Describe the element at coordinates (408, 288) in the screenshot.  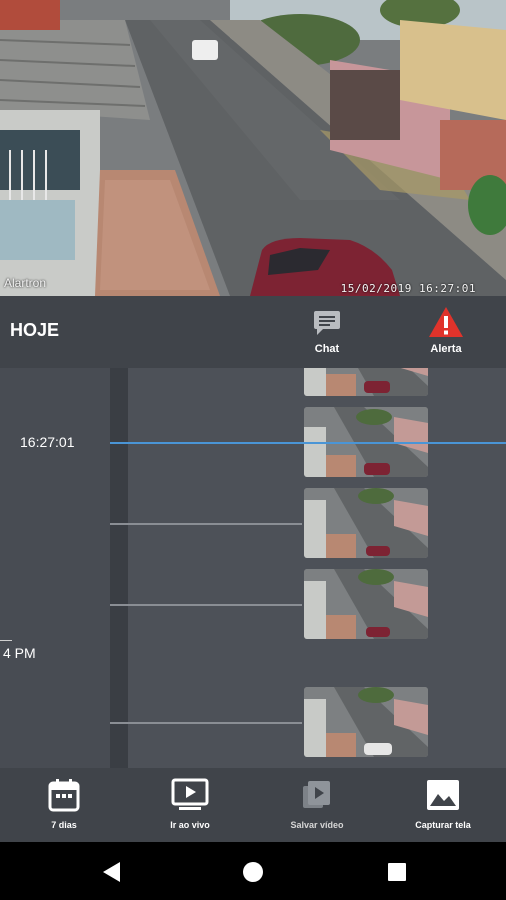
I see `camera-timestamp: 15/02/2019 16:27:01` at that location.